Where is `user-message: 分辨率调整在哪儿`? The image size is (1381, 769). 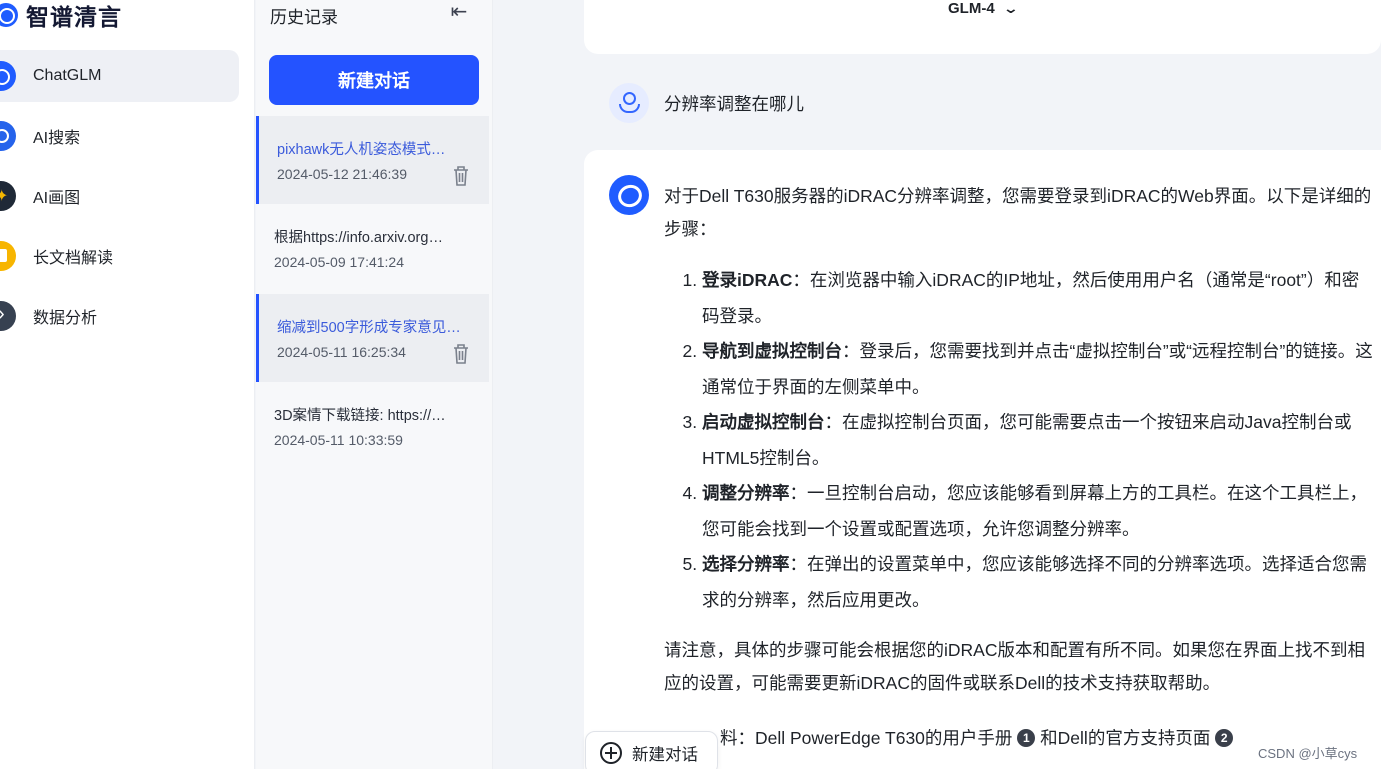 user-message: 分辨率调整在哪儿 is located at coordinates (706, 103).